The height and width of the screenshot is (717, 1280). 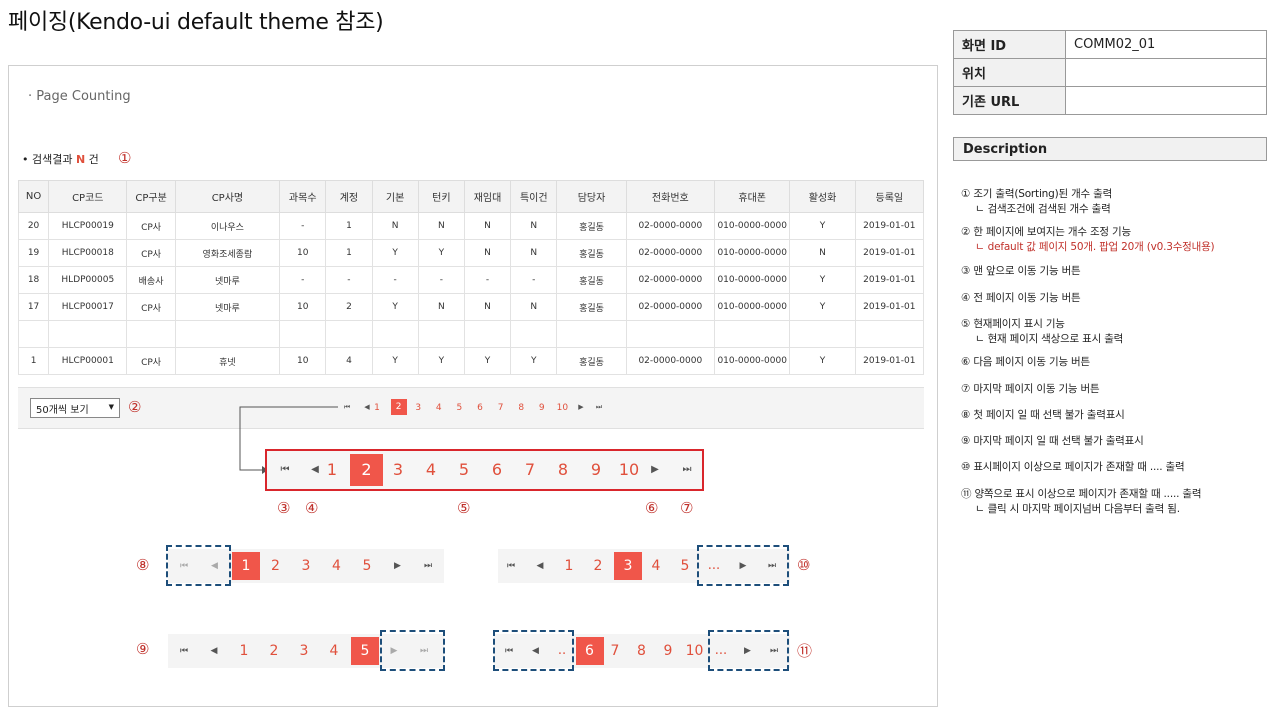 What do you see at coordinates (1077, 509) in the screenshot?
I see `description-subtext: ㄴ 클릭 시 마지막 페이지넘버 다음부터 출력 됨.` at bounding box center [1077, 509].